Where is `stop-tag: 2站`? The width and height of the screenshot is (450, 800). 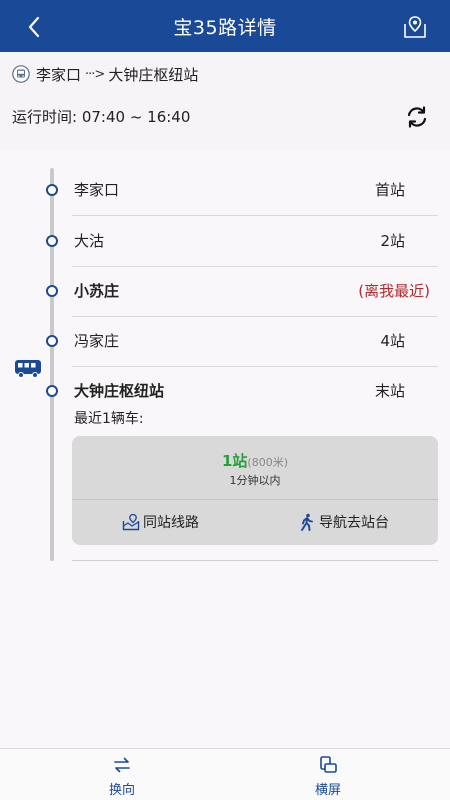
stop-tag: 2站 is located at coordinates (392, 241).